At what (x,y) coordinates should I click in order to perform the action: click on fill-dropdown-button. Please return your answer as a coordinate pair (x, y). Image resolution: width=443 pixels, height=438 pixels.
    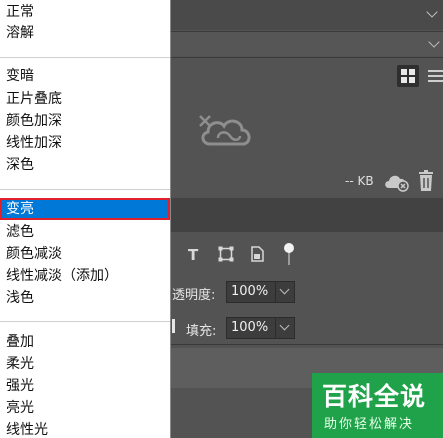
    Looking at the image, I should click on (285, 328).